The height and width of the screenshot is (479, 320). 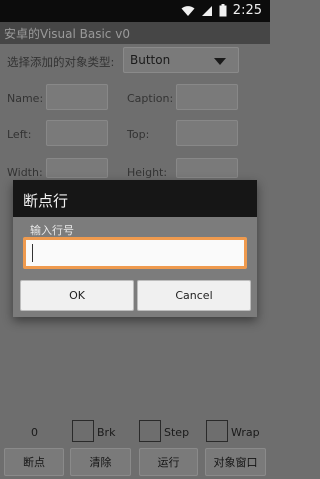 What do you see at coordinates (34, 462) in the screenshot?
I see `breakpoint-button: 断点` at bounding box center [34, 462].